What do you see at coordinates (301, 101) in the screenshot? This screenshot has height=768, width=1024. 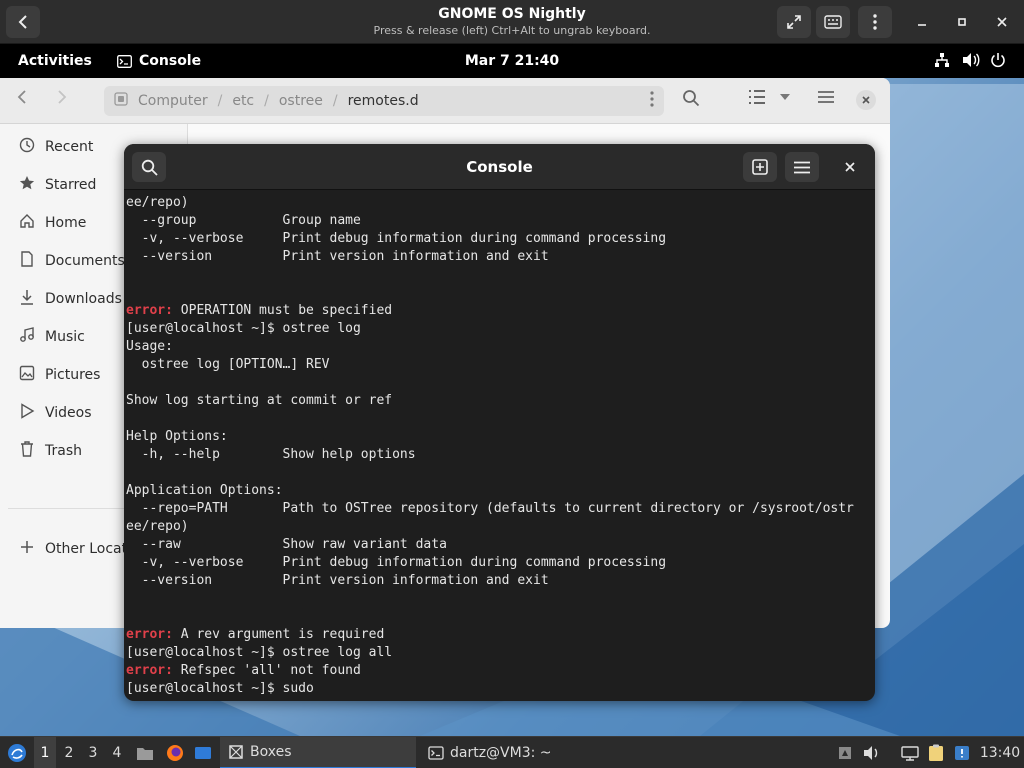 I see `path-segment-ostree: ostree` at bounding box center [301, 101].